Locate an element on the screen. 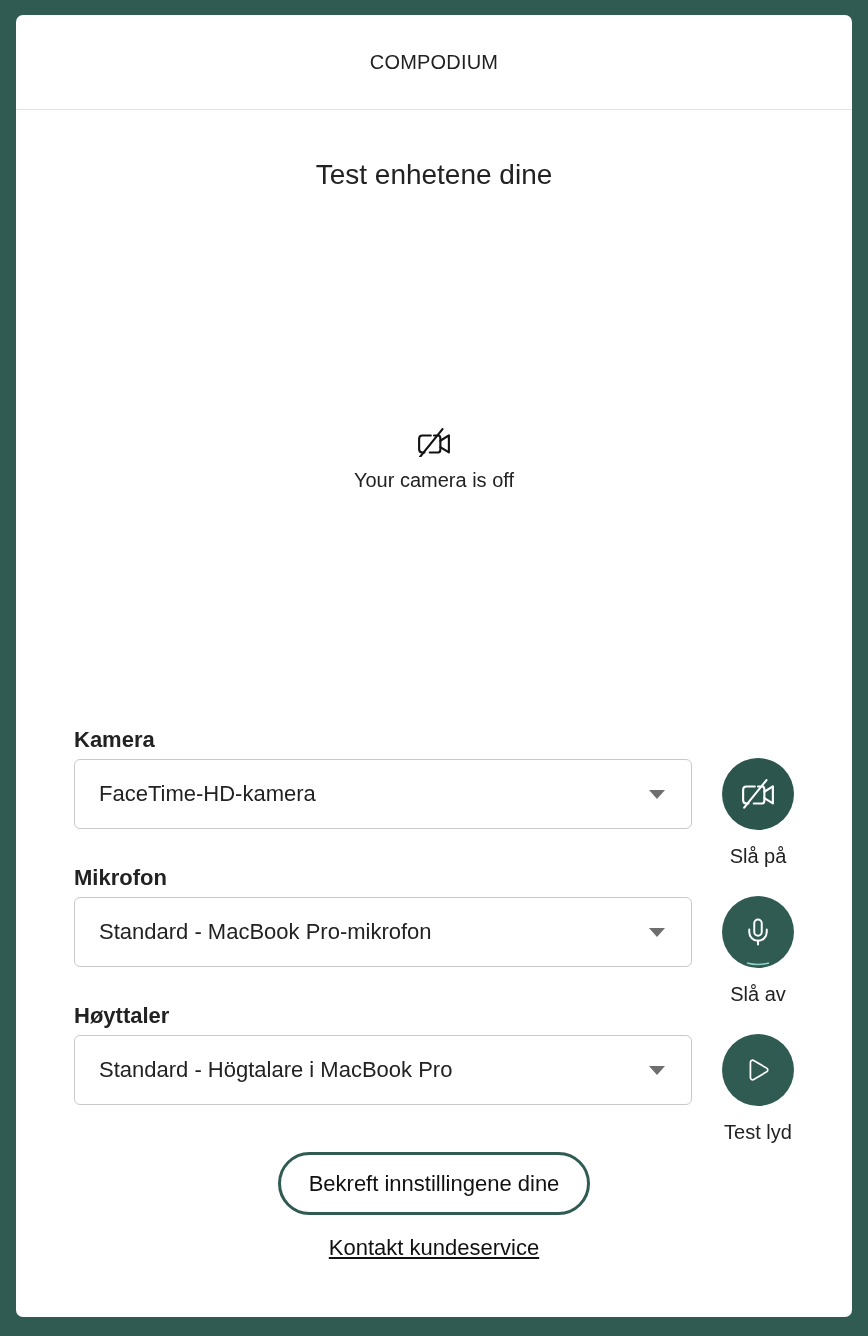 Image resolution: width=868 pixels, height=1336 pixels. button-caption: Test lyd is located at coordinates (758, 1132).